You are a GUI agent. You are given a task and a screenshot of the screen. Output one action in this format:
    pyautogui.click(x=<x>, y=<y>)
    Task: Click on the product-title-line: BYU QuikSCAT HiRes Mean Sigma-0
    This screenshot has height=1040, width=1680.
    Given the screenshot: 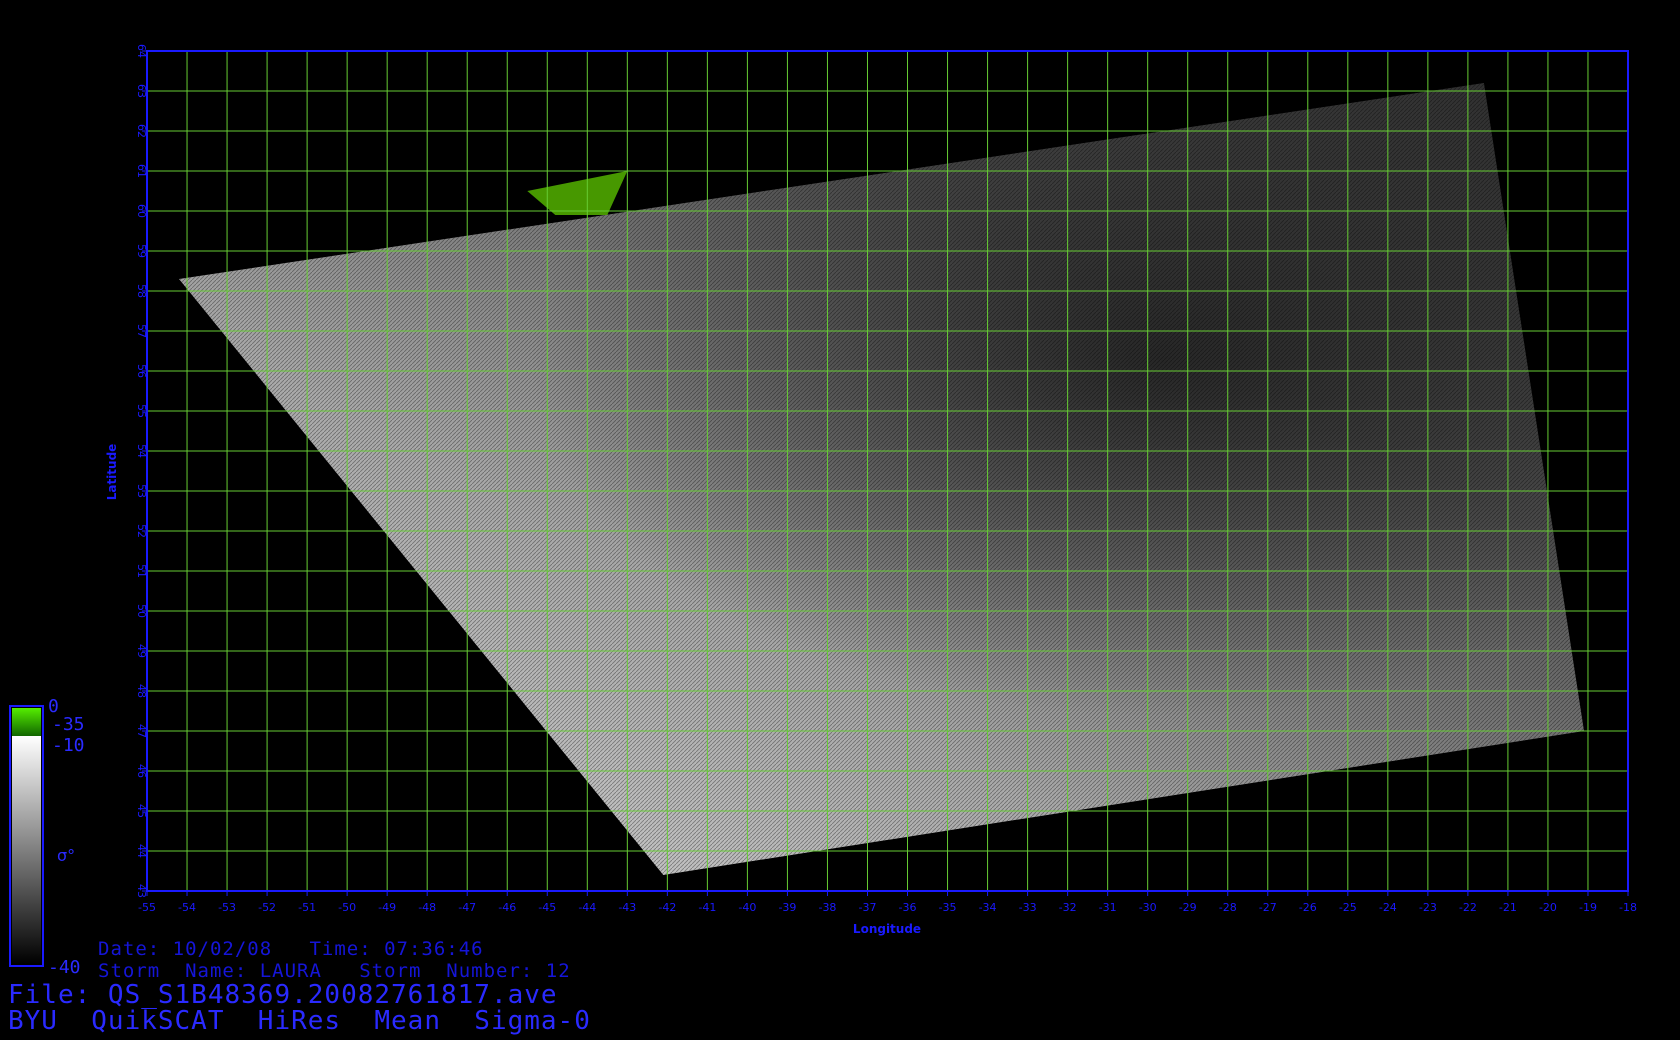 What is the action you would take?
    pyautogui.click(x=299, y=1021)
    